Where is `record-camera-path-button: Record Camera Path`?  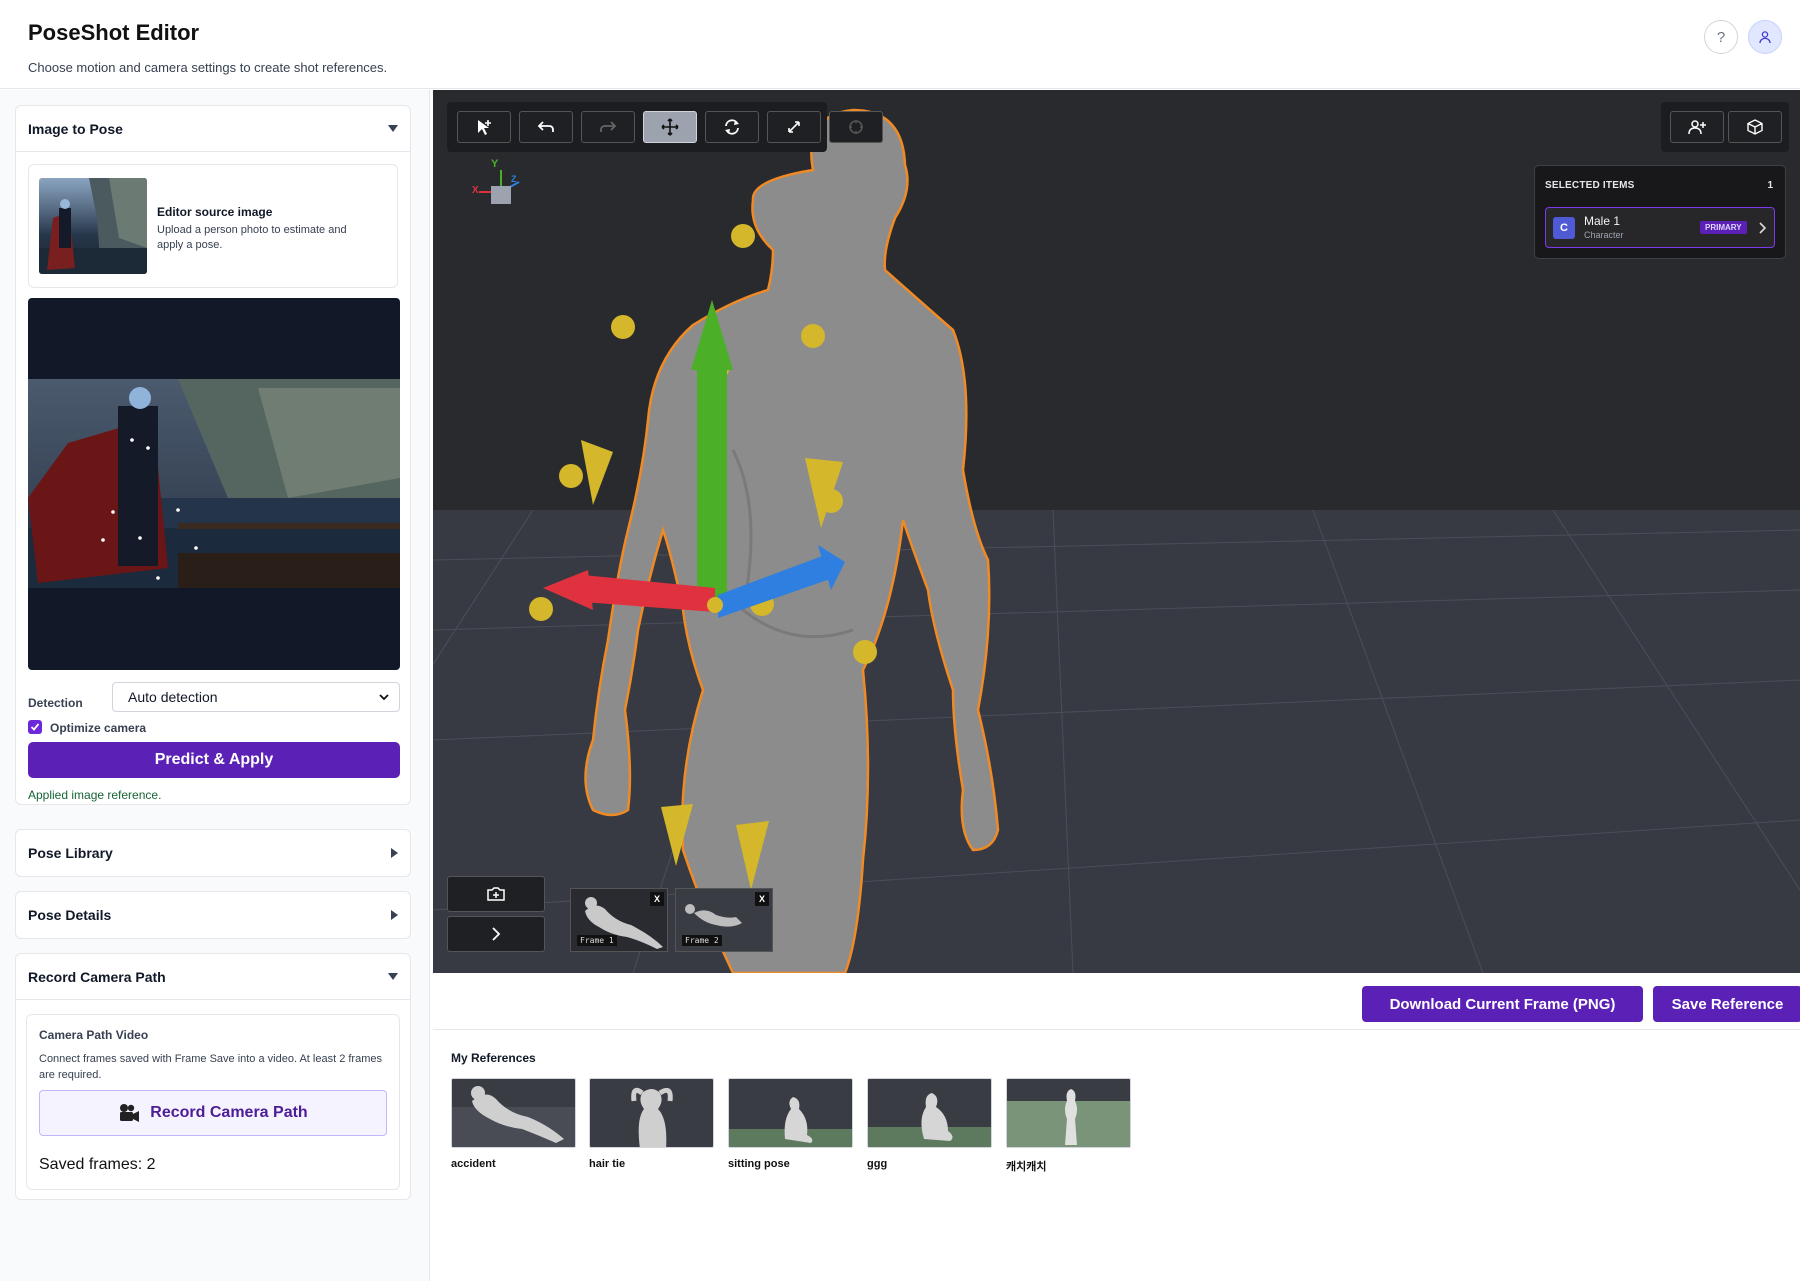
record-camera-path-button: Record Camera Path is located at coordinates (213, 1113).